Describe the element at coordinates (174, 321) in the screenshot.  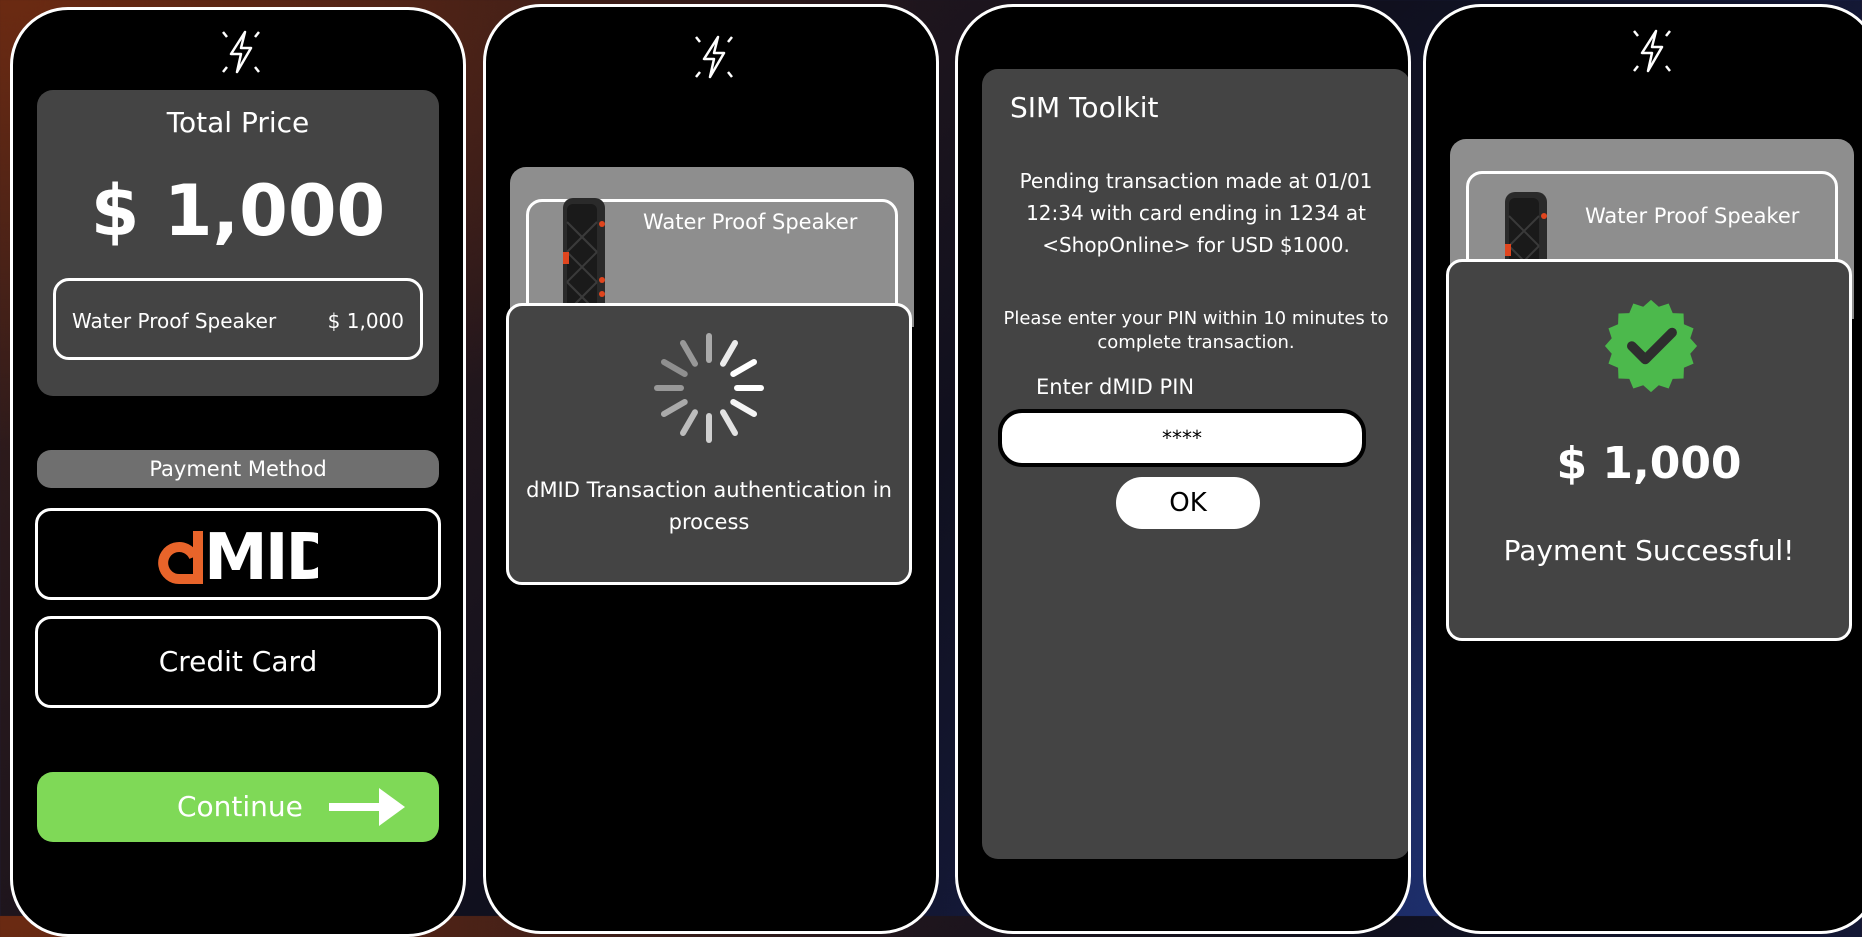
I see `cart-item-name: Water Proof Speaker` at that location.